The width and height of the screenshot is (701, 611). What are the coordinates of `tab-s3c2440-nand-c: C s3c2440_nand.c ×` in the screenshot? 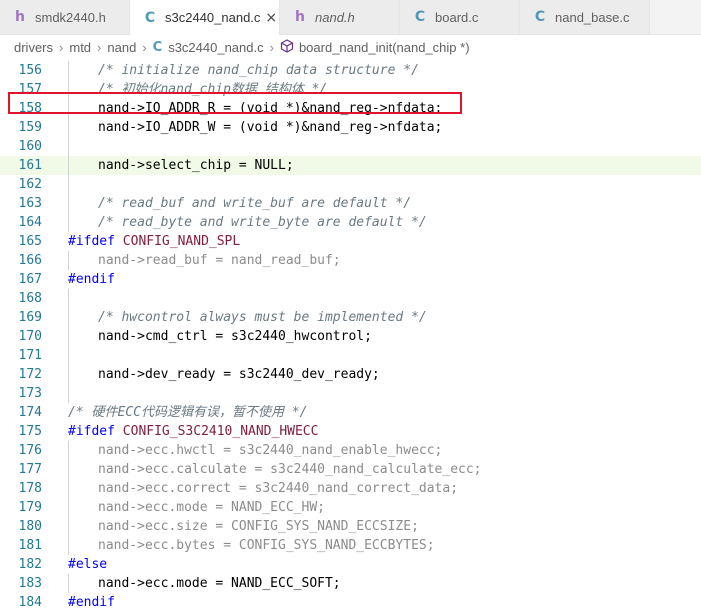 It's located at (205, 17).